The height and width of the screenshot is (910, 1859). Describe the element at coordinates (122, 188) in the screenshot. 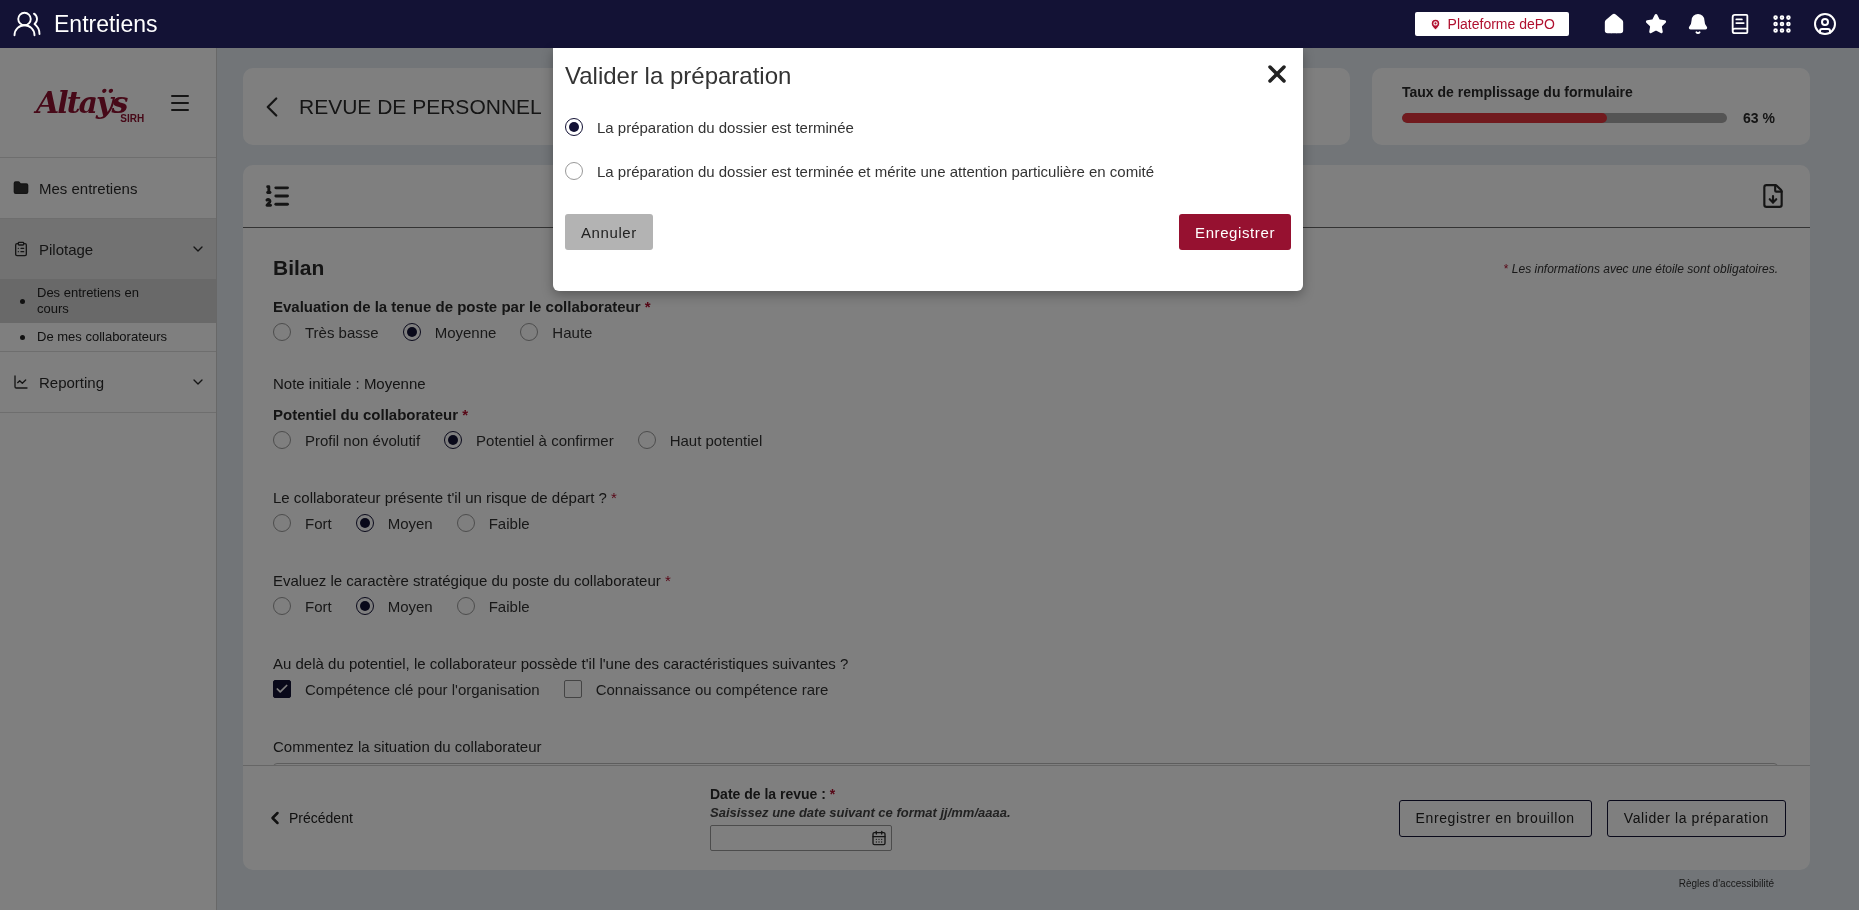

I see `sidebar-item: Mes entretiens` at that location.